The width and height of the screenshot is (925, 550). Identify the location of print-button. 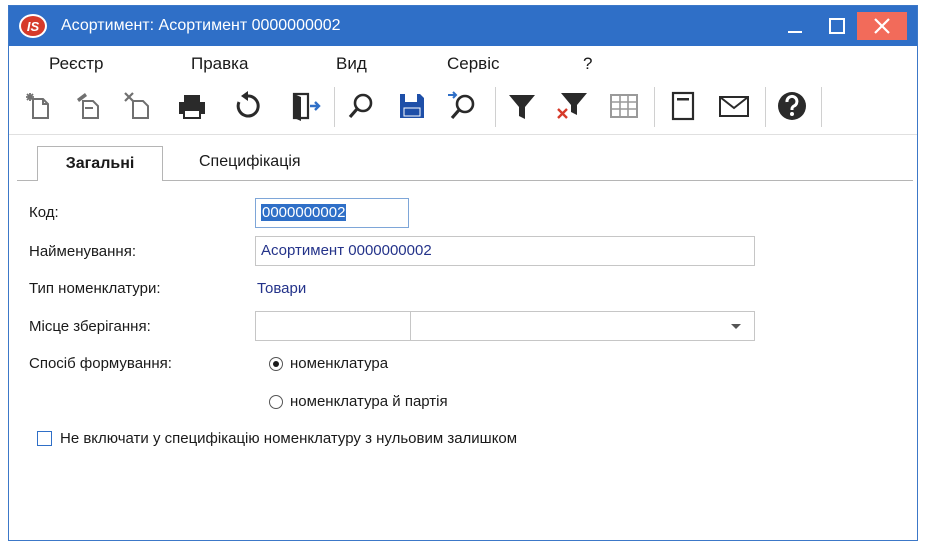
(192, 106).